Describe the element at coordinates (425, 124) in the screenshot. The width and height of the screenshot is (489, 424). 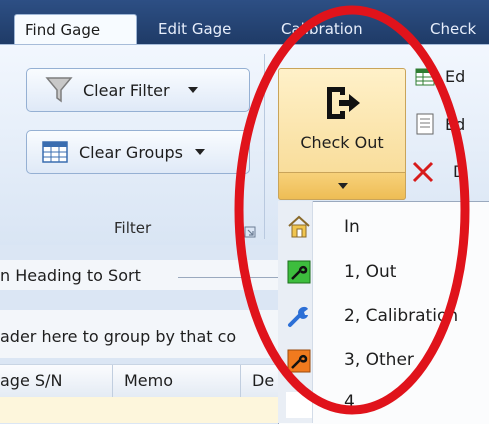
I see `document-edit-icon` at that location.